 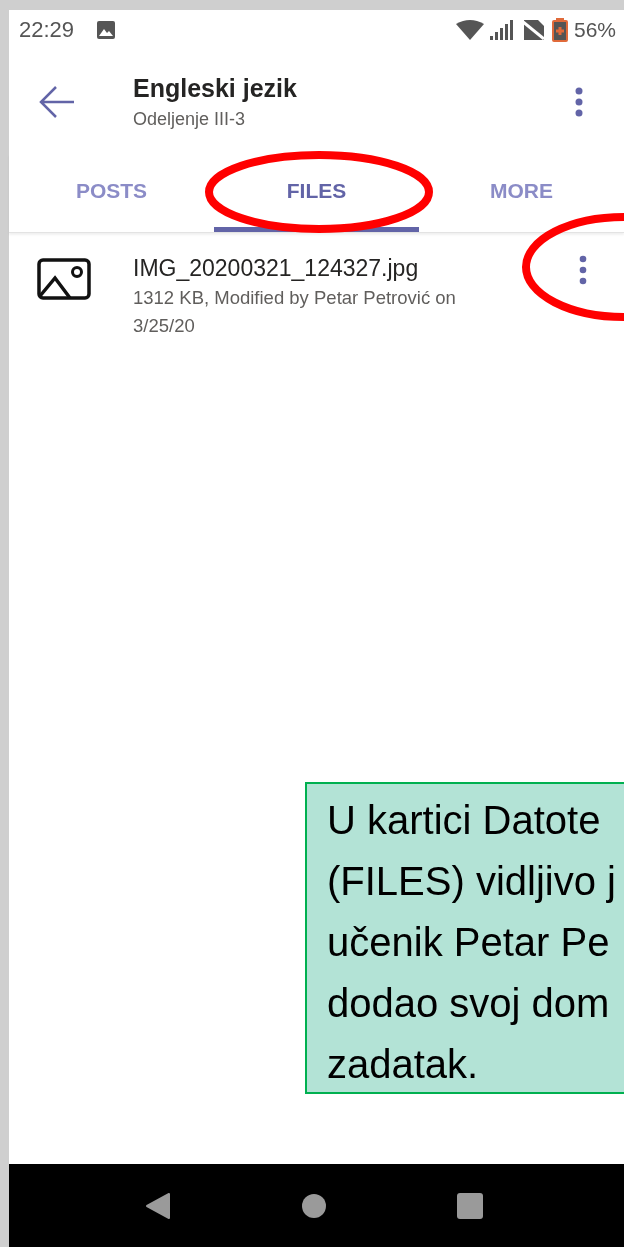 What do you see at coordinates (521, 193) in the screenshot?
I see `tab: MORE` at bounding box center [521, 193].